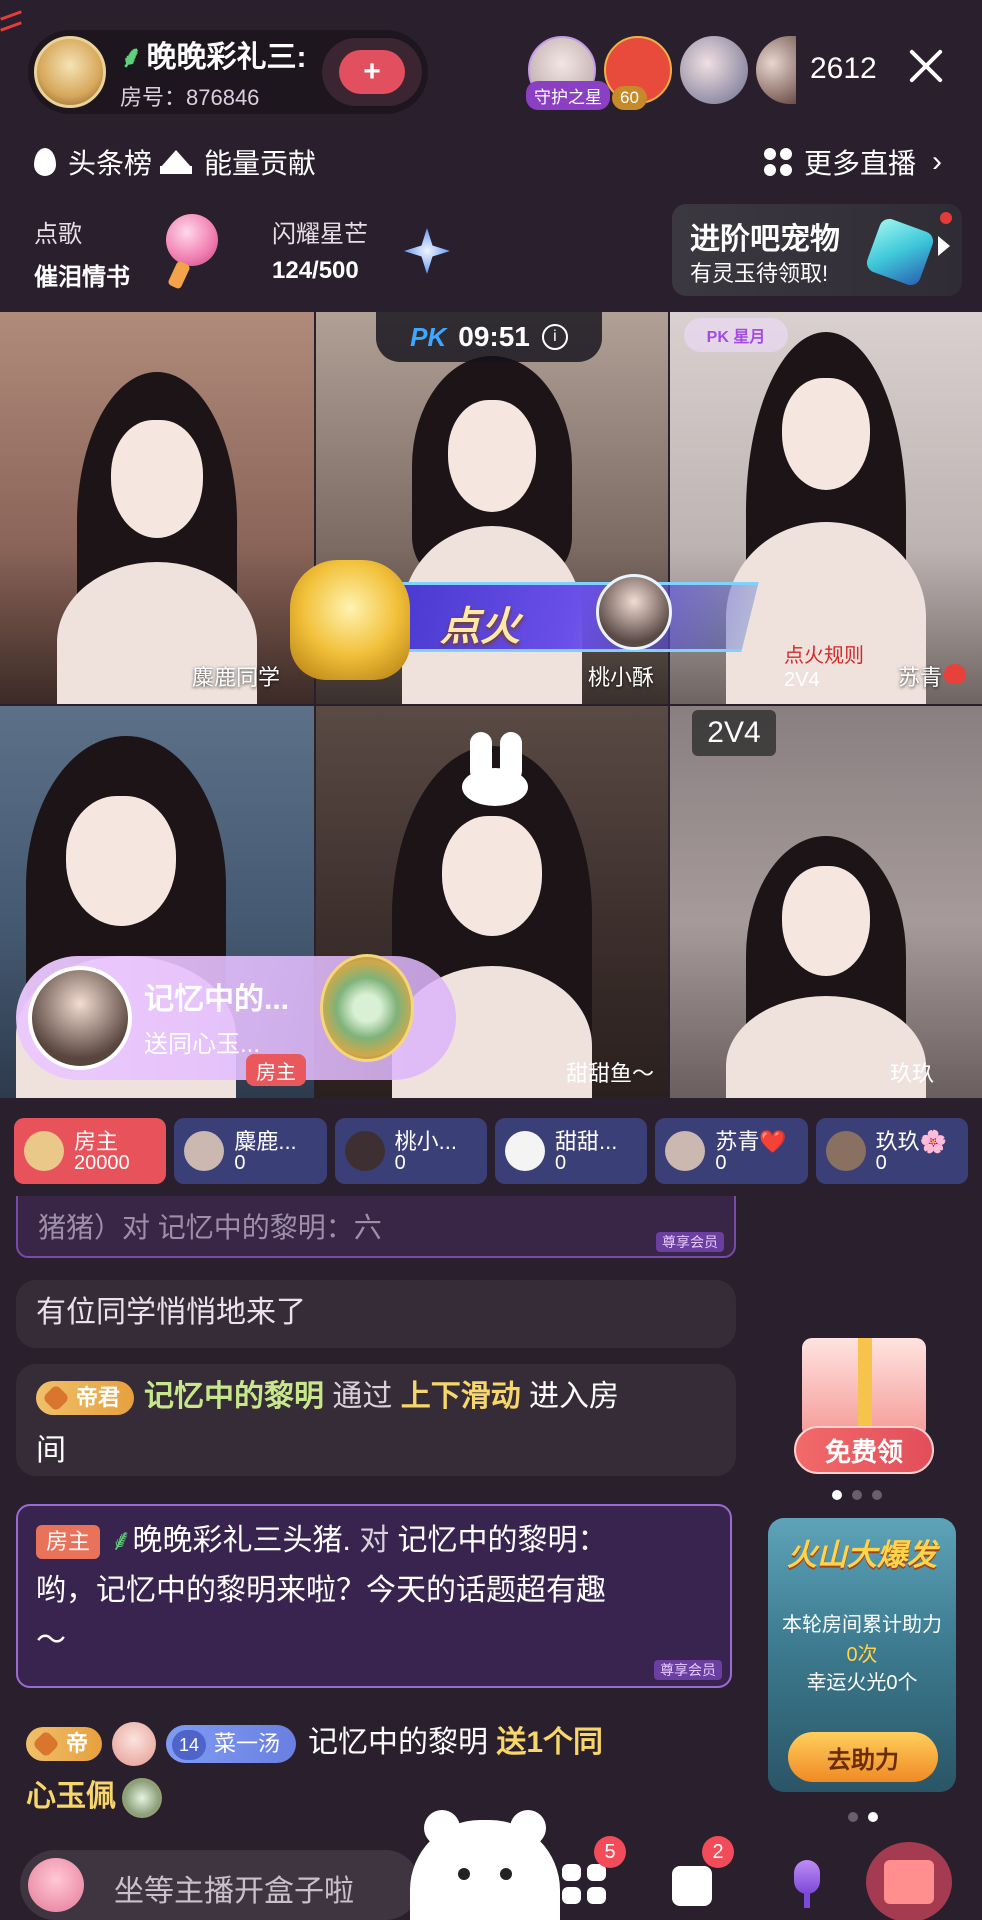  I want to click on games-badge: 5, so click(610, 1852).